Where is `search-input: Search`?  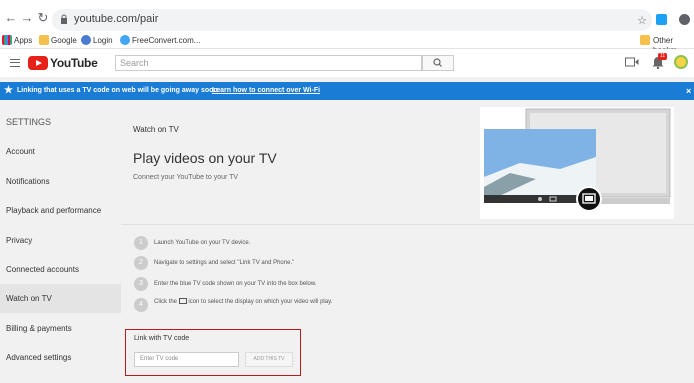 search-input: Search is located at coordinates (268, 63).